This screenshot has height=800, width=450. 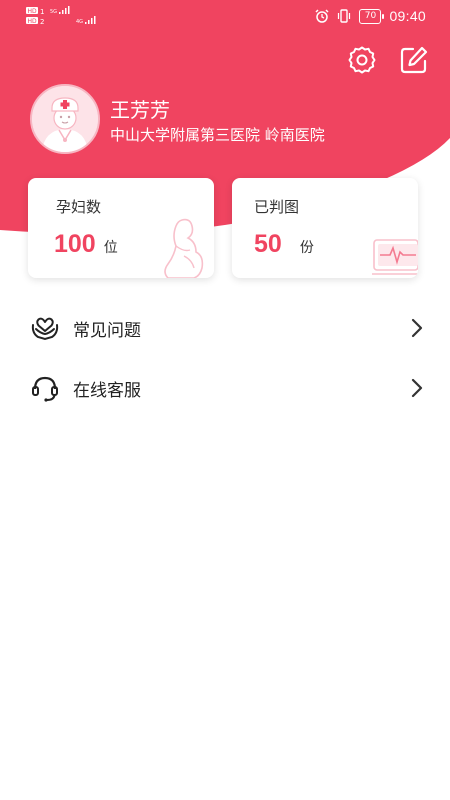 I want to click on stat-value: 100, so click(x=75, y=244).